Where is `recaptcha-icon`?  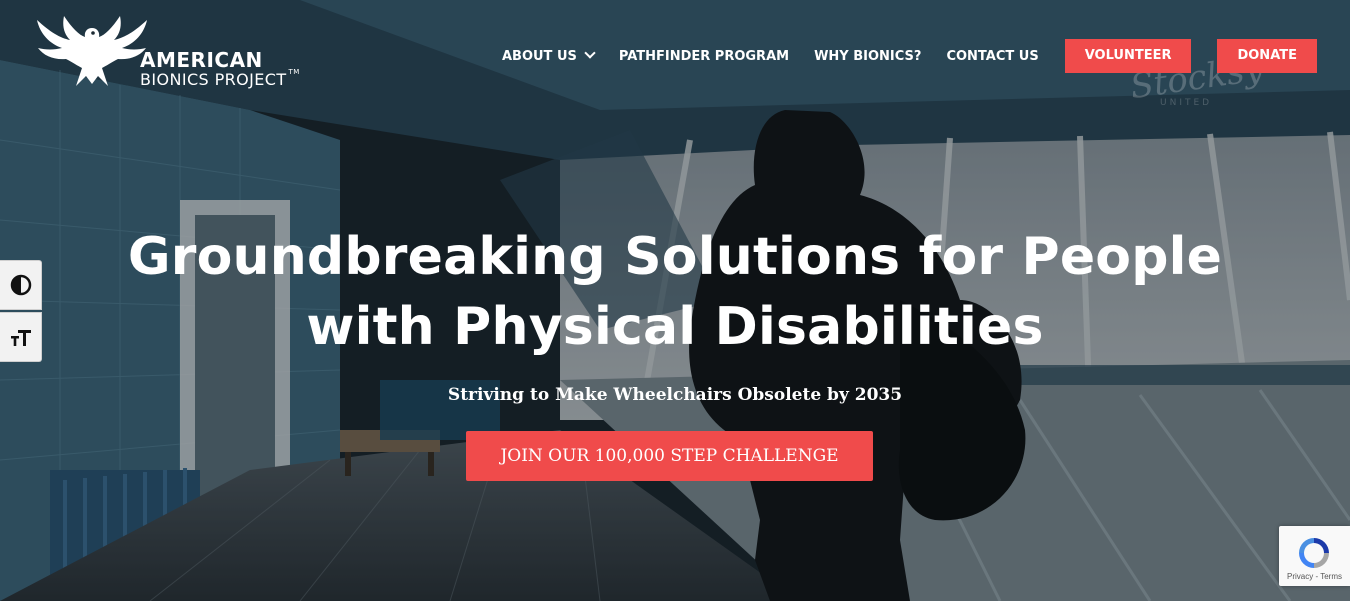 recaptcha-icon is located at coordinates (1314, 553).